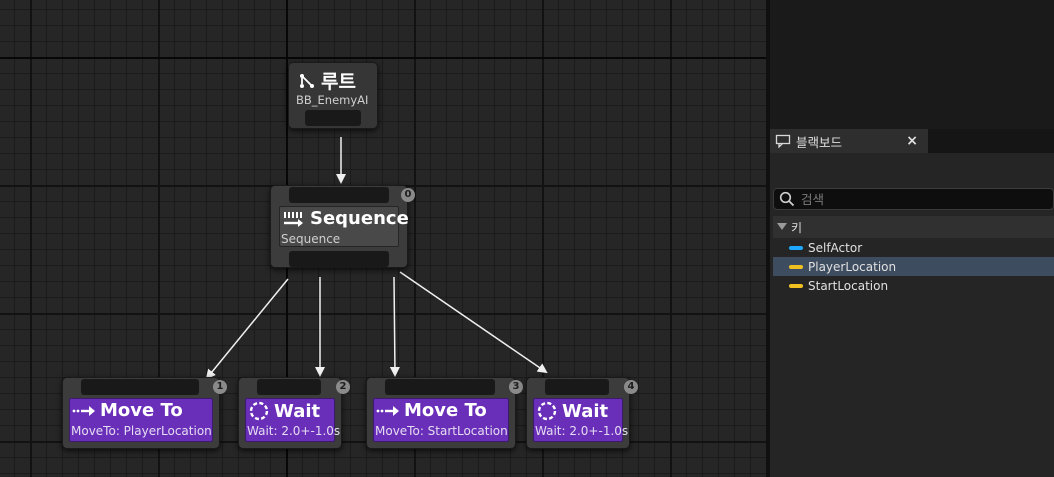 This screenshot has height=477, width=1054. What do you see at coordinates (338, 82) in the screenshot?
I see `root-title: 루트` at bounding box center [338, 82].